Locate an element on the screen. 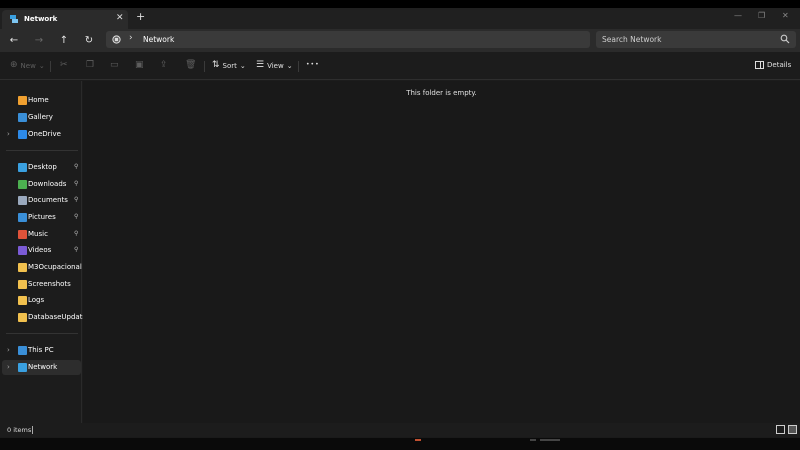 This screenshot has height=450, width=800. sort-button: ⇅ Sort ⌄ is located at coordinates (229, 65).